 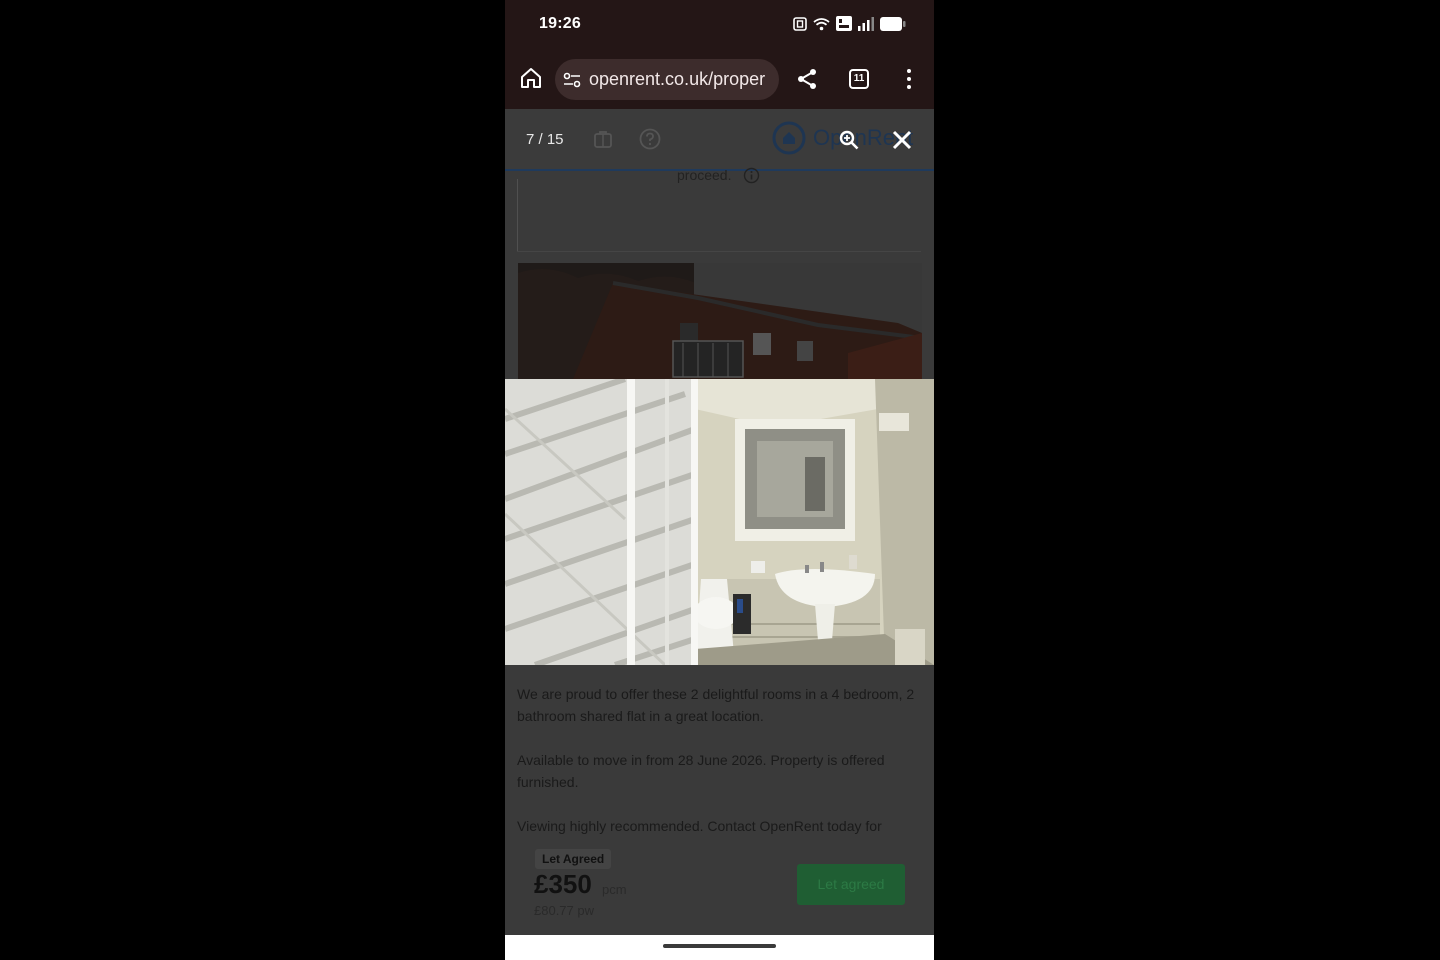 What do you see at coordinates (531, 78) in the screenshot?
I see `home-icon` at bounding box center [531, 78].